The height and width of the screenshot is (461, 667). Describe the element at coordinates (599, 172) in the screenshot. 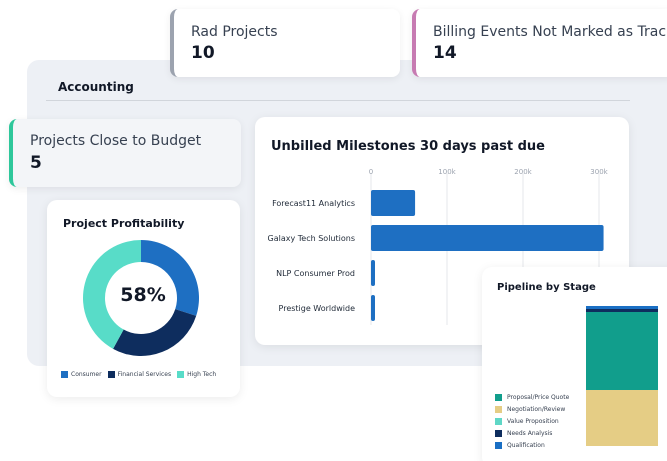

I see `x-tick-label: 300k` at that location.